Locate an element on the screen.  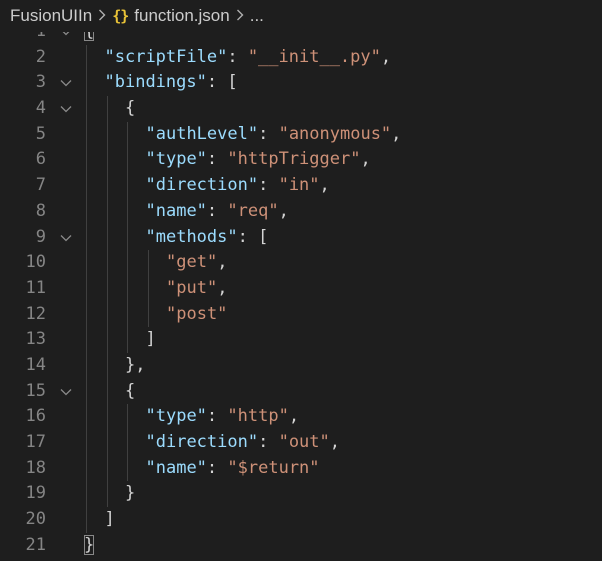
line-content: "type": "http", is located at coordinates (223, 417).